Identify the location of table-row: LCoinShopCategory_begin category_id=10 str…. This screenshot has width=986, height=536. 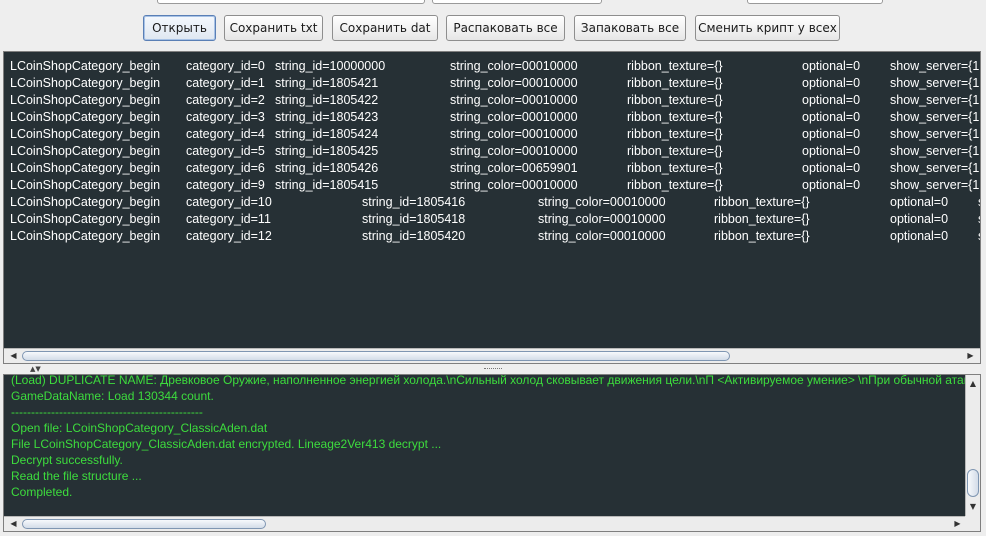
(492, 202).